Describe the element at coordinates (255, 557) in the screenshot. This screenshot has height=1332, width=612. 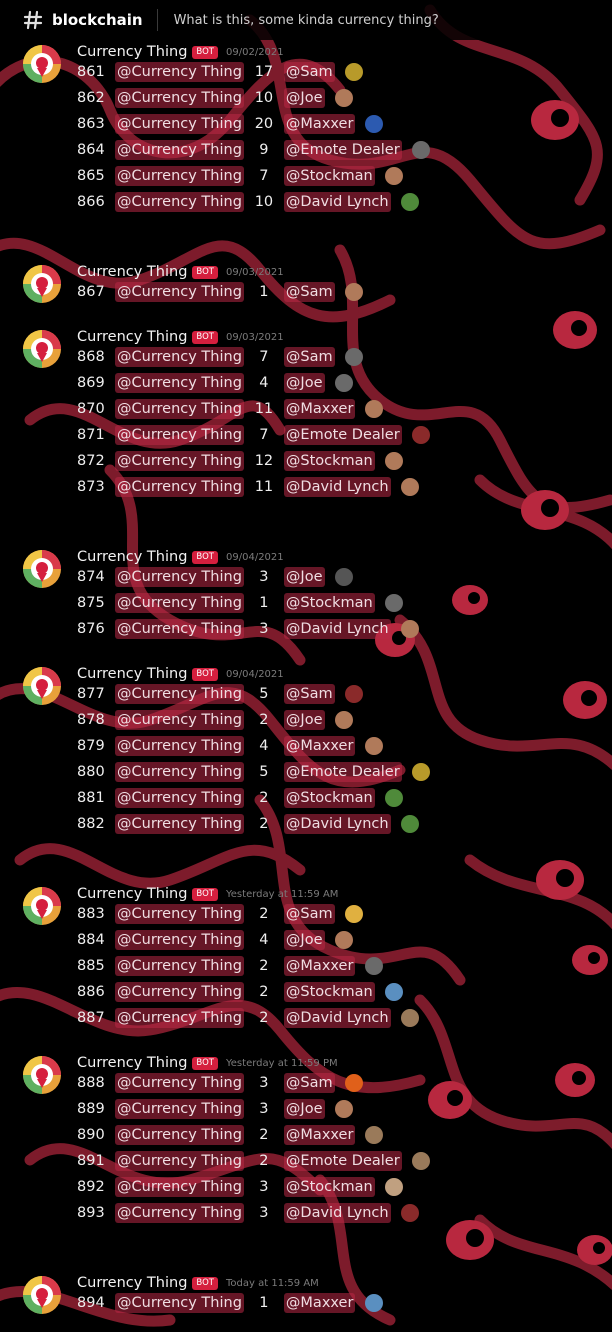
I see `timestamp: 09/04/2021` at that location.